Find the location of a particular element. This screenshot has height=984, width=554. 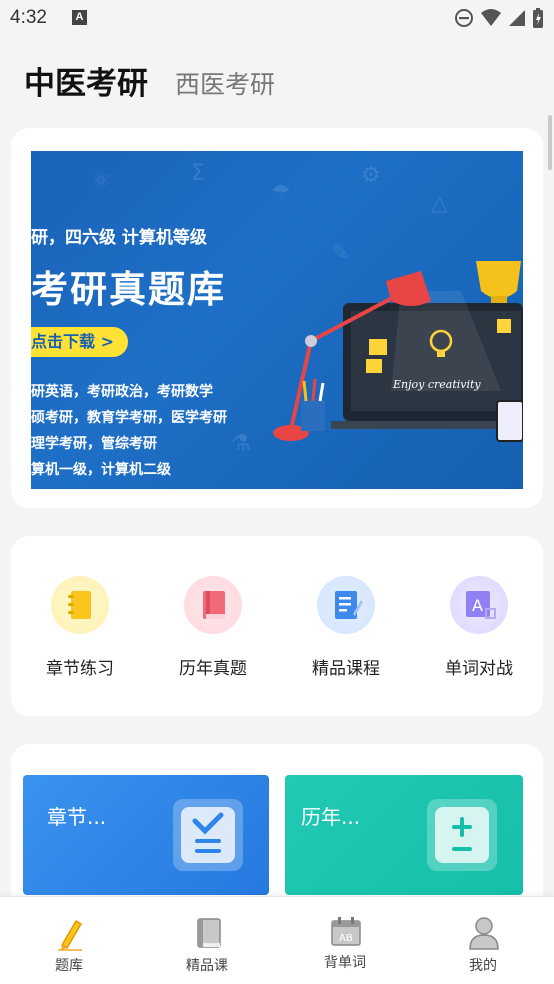

deco-icon: ☂ is located at coordinates (281, 193).